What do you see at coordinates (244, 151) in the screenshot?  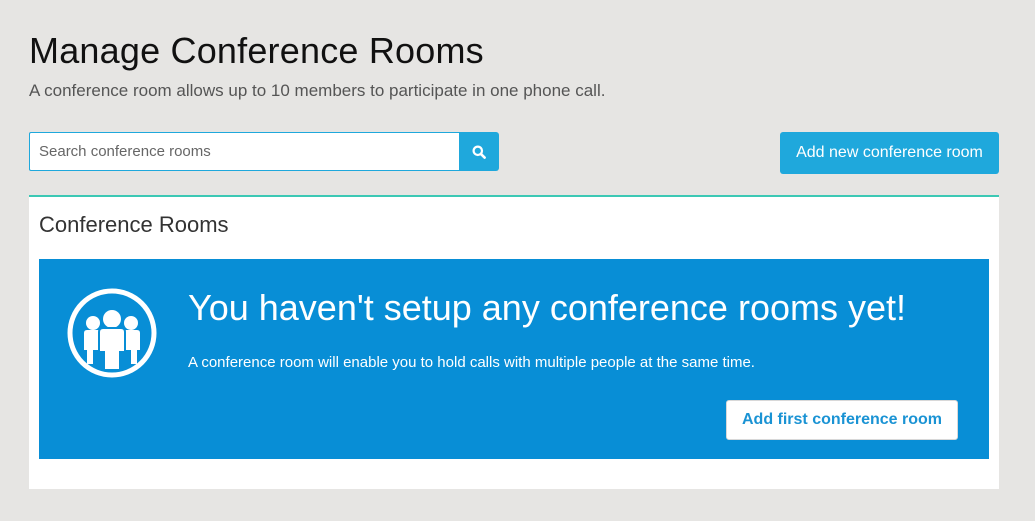 I see `search-input` at bounding box center [244, 151].